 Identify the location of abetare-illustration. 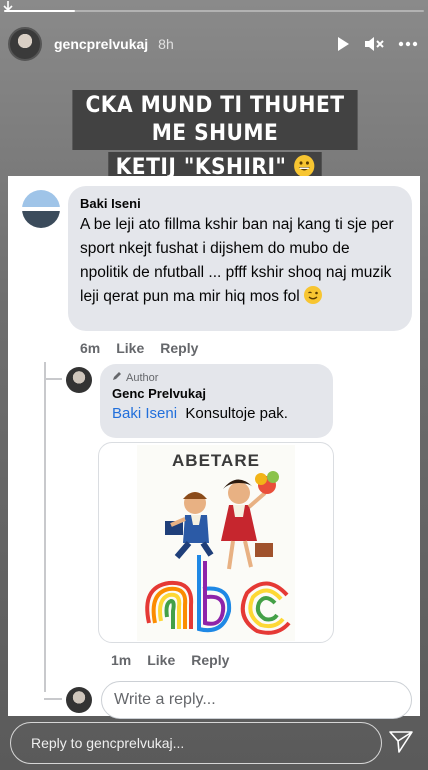
(218, 553).